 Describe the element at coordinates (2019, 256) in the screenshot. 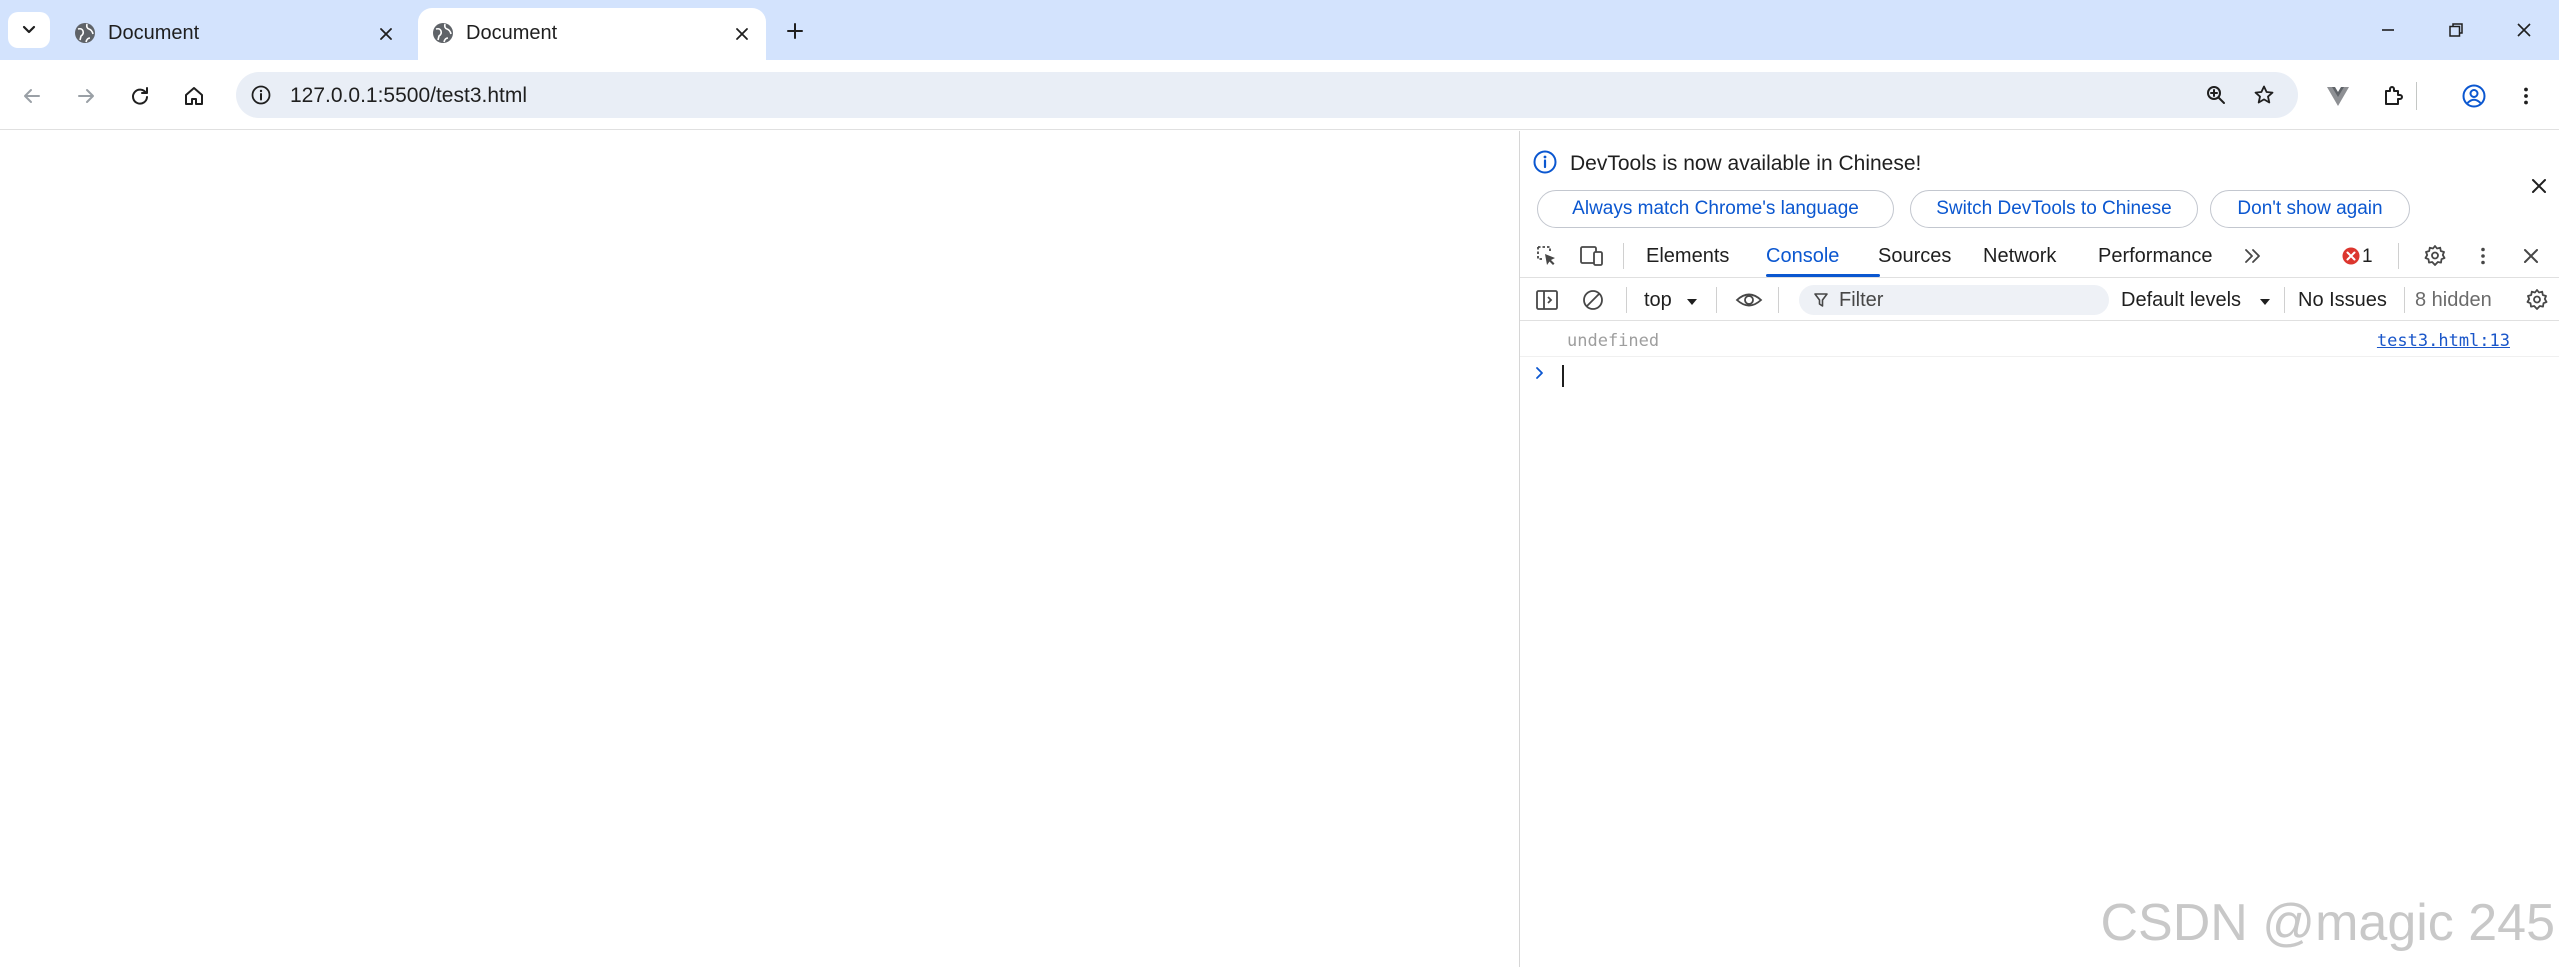

I see `tab-network: Network` at that location.